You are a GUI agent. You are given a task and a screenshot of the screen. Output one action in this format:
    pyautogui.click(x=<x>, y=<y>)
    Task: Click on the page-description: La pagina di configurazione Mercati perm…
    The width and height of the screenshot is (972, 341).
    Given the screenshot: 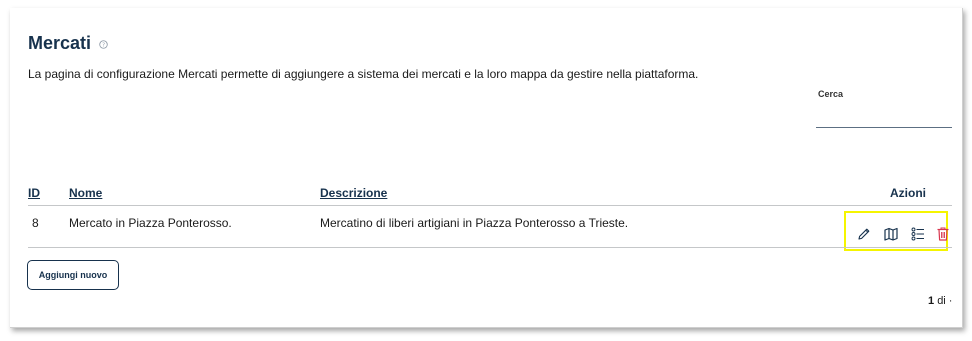 What is the action you would take?
    pyautogui.click(x=363, y=74)
    